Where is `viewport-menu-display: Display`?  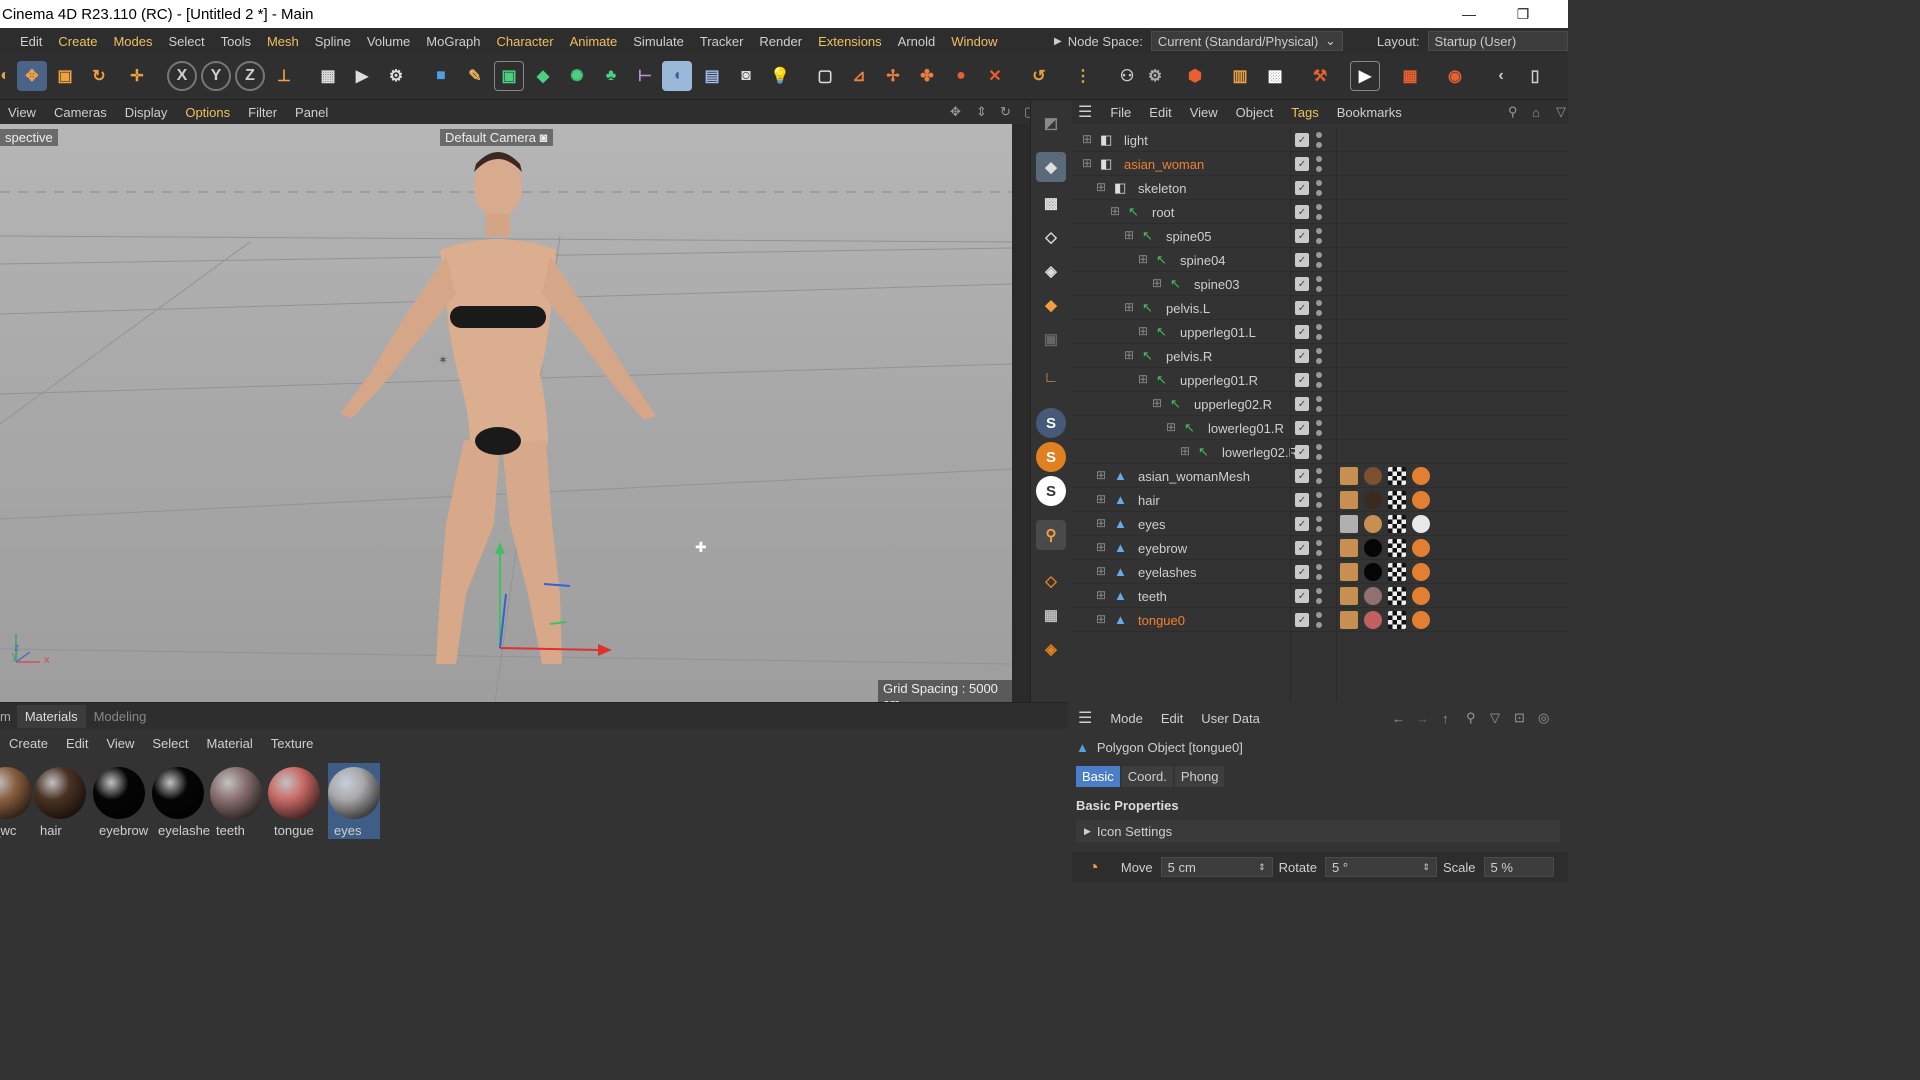 viewport-menu-display: Display is located at coordinates (146, 112).